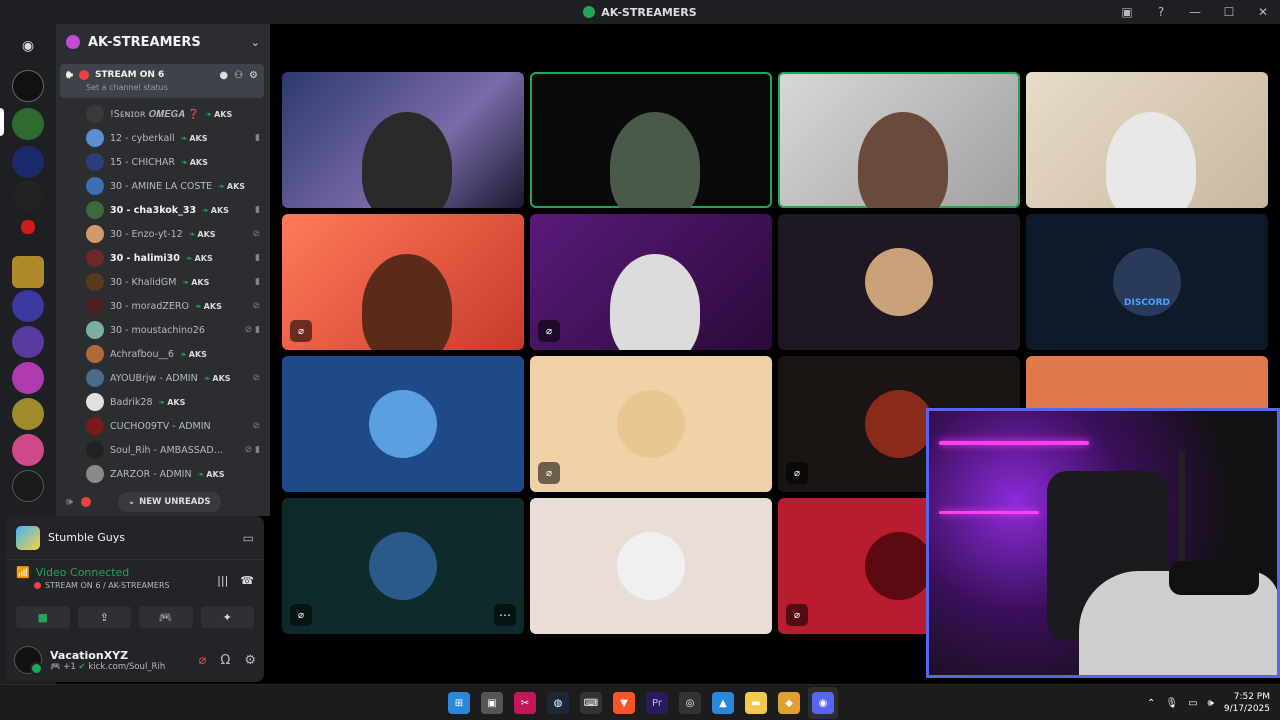 The image size is (1280, 720). What do you see at coordinates (525, 703) in the screenshot?
I see `snipping-icon: ✂` at bounding box center [525, 703].